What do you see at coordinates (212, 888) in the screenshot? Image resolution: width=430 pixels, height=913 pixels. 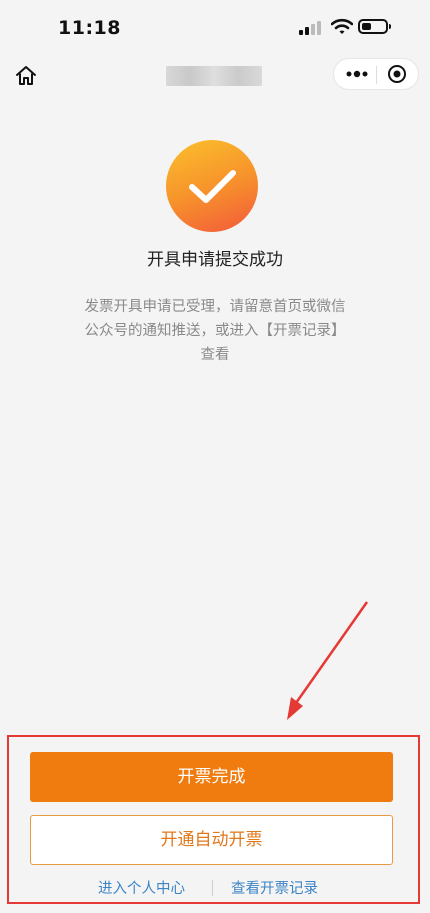 I see `link-divider` at bounding box center [212, 888].